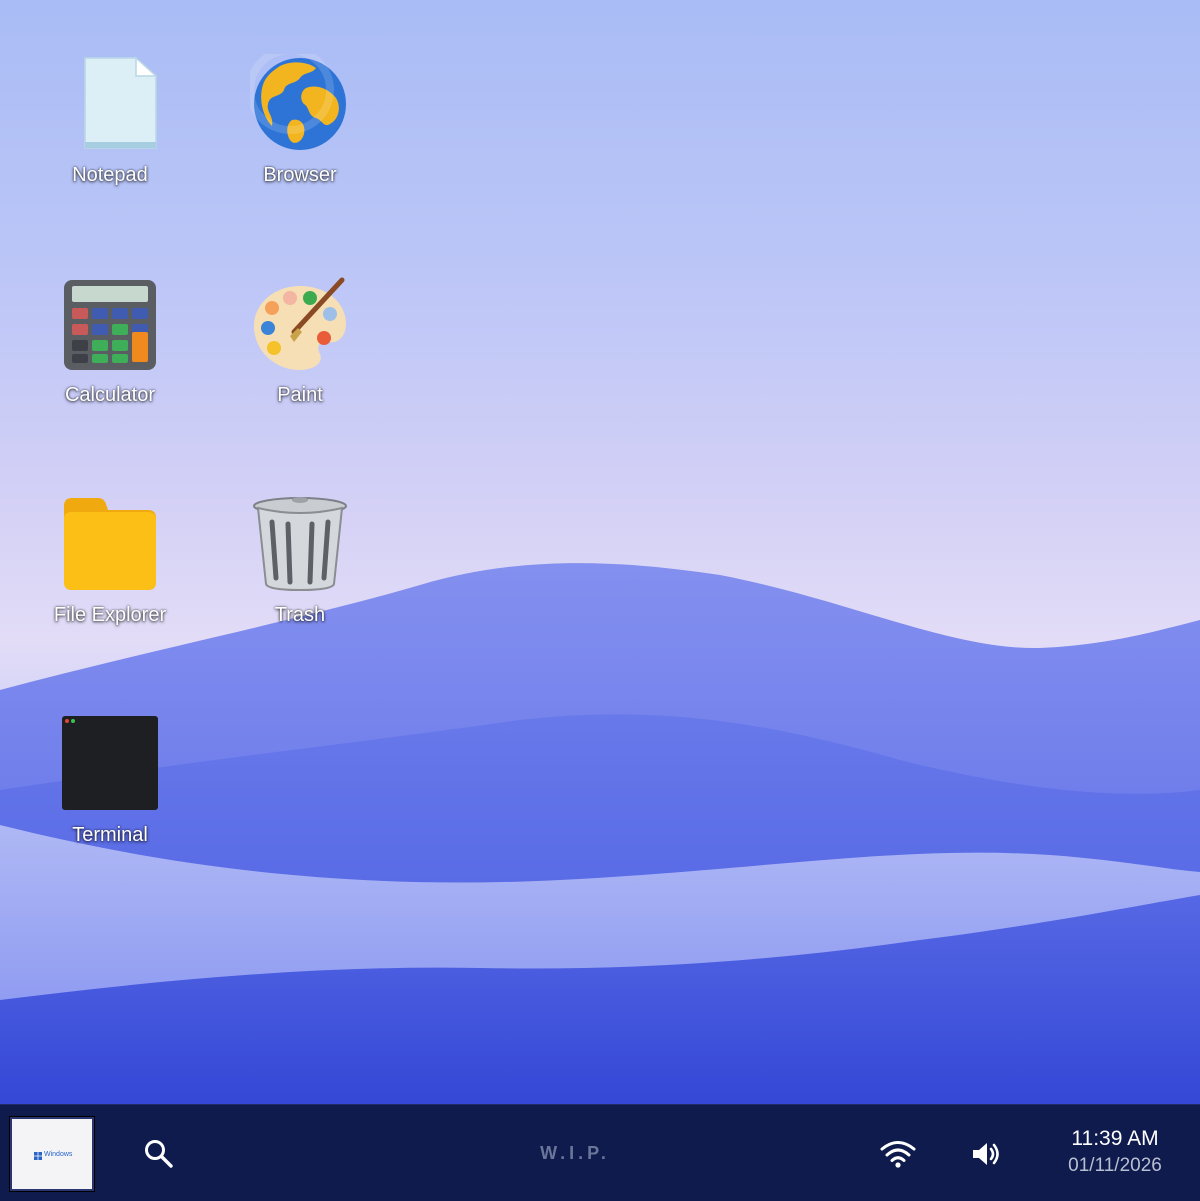 This screenshot has width=1200, height=1201. Describe the element at coordinates (300, 395) in the screenshot. I see `desktop-icon-label: Paint` at that location.